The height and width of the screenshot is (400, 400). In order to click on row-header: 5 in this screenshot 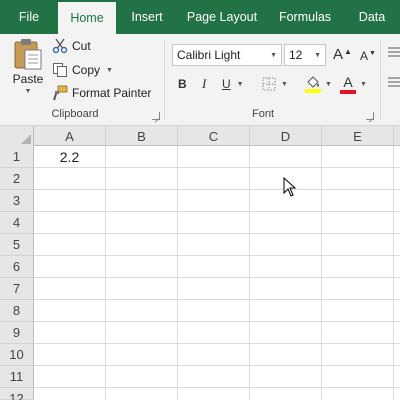, I will do `click(17, 245)`.